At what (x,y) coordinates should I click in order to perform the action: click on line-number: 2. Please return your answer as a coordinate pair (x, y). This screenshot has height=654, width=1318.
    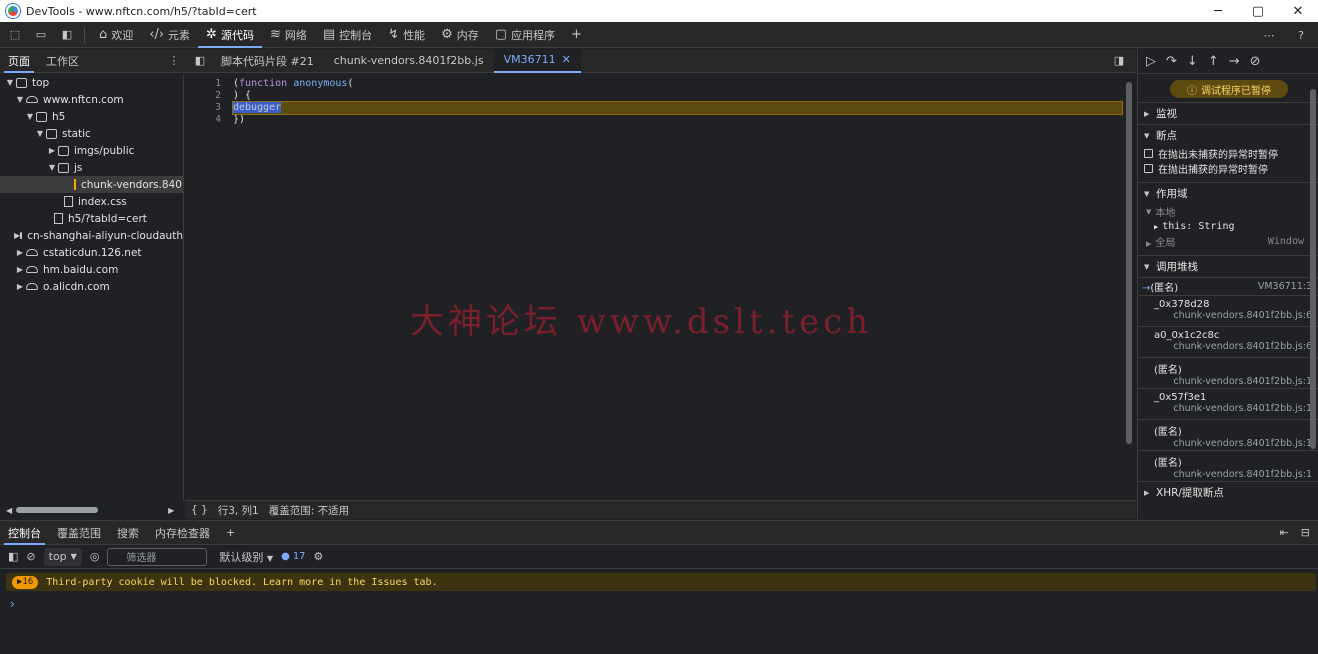
    Looking at the image, I should click on (203, 96).